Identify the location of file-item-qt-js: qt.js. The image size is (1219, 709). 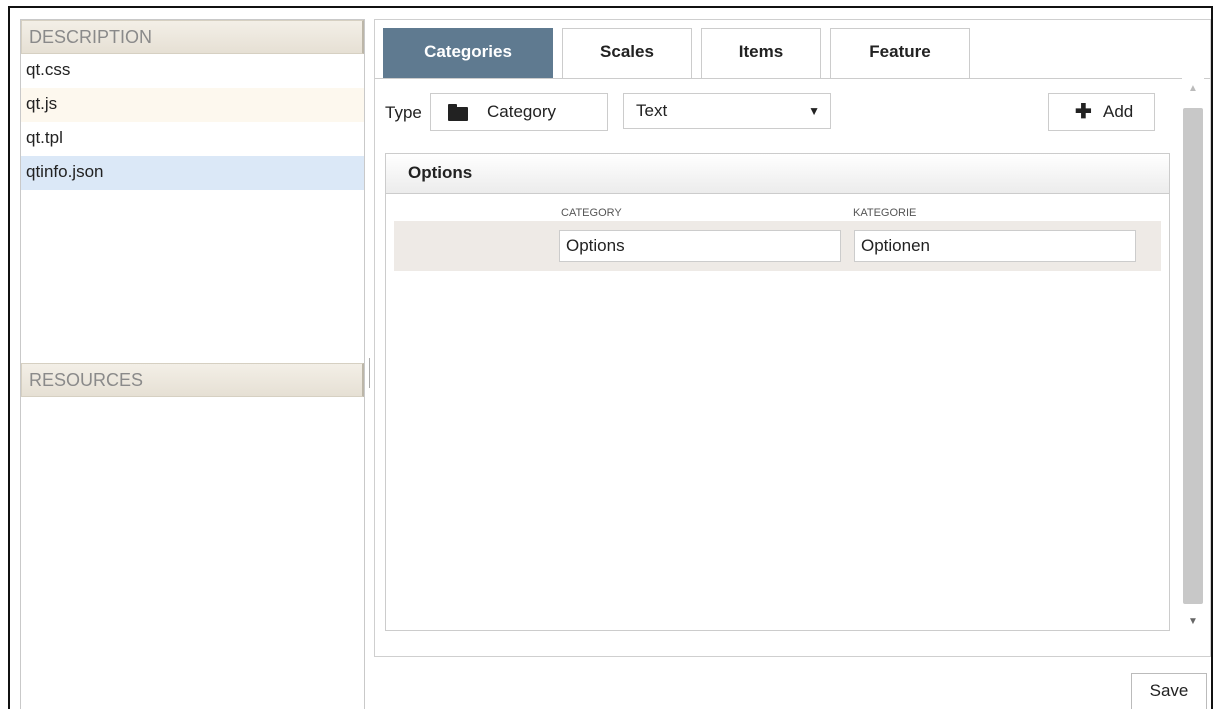
(192, 105).